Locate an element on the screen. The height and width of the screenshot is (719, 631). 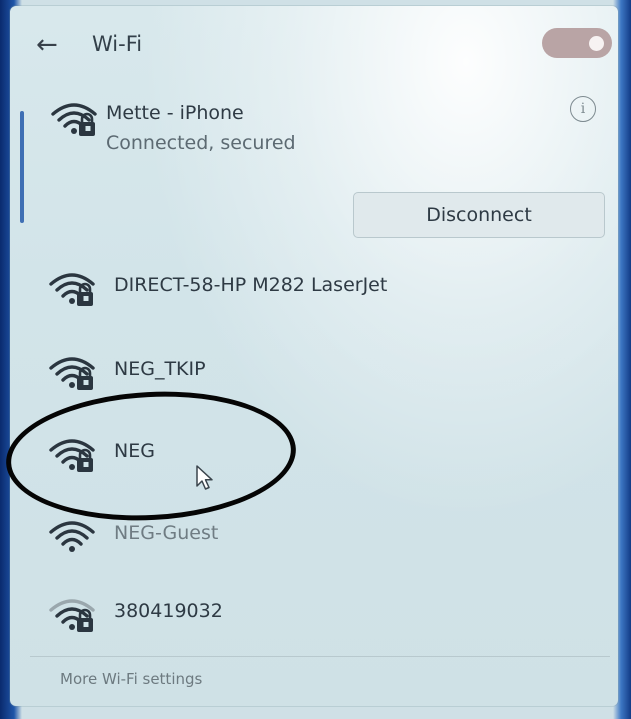
toggle-knob is located at coordinates (596, 43).